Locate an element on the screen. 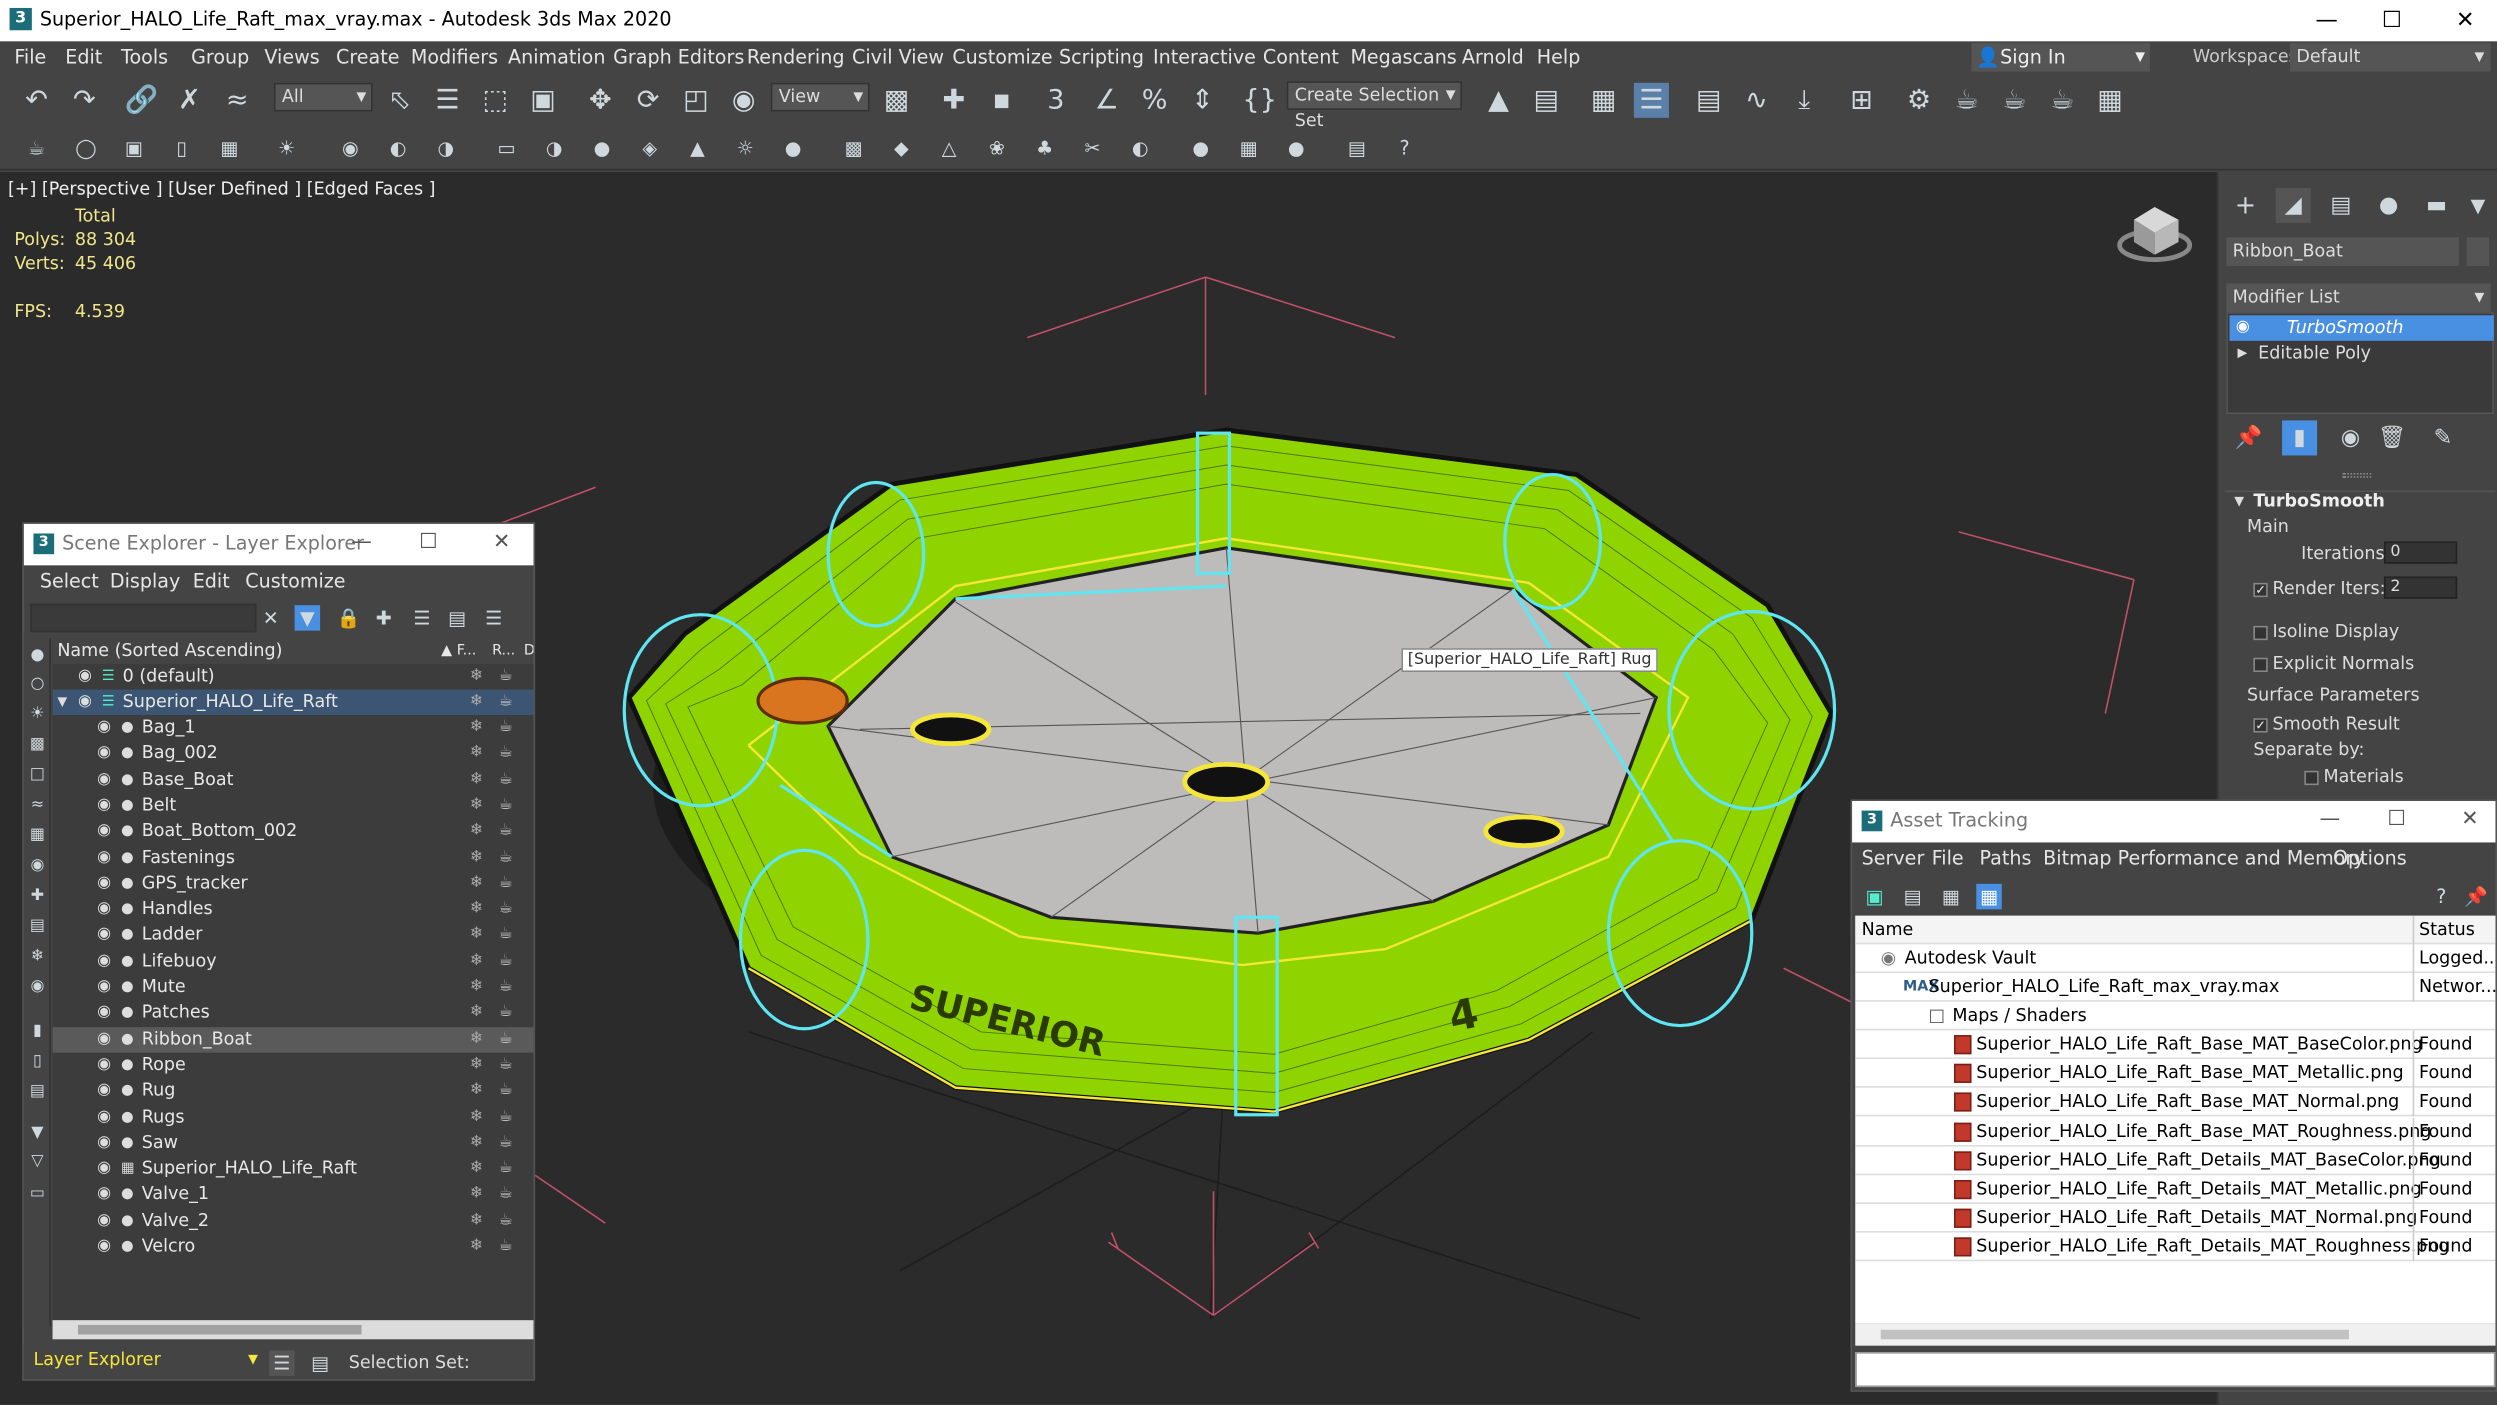  selection-filter-dropdown: All ▼ is located at coordinates (323, 97).